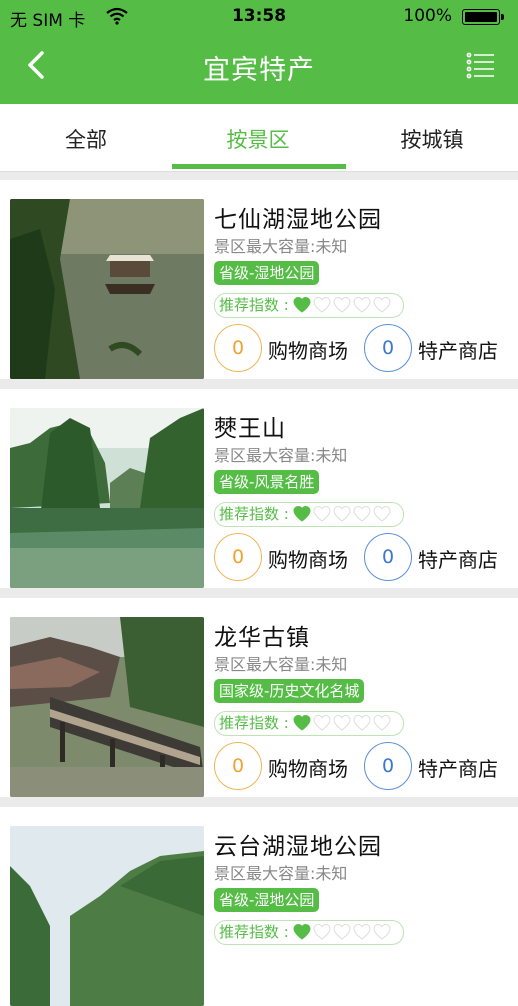 The image size is (518, 1006). What do you see at coordinates (259, 17) in the screenshot?
I see `status-bar: 无 SIM 卡 13:58 100%` at bounding box center [259, 17].